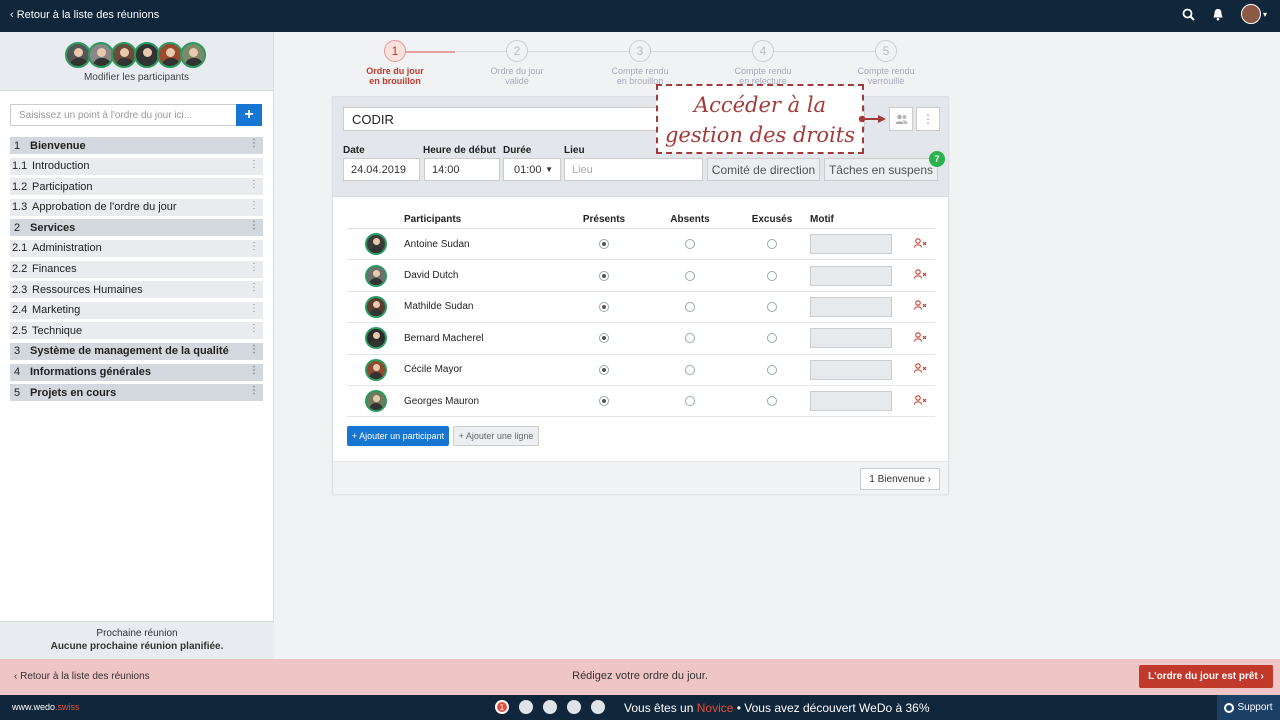 The height and width of the screenshot is (720, 1280). Describe the element at coordinates (67, 248) in the screenshot. I see `agenda-item-label: Administration` at that location.